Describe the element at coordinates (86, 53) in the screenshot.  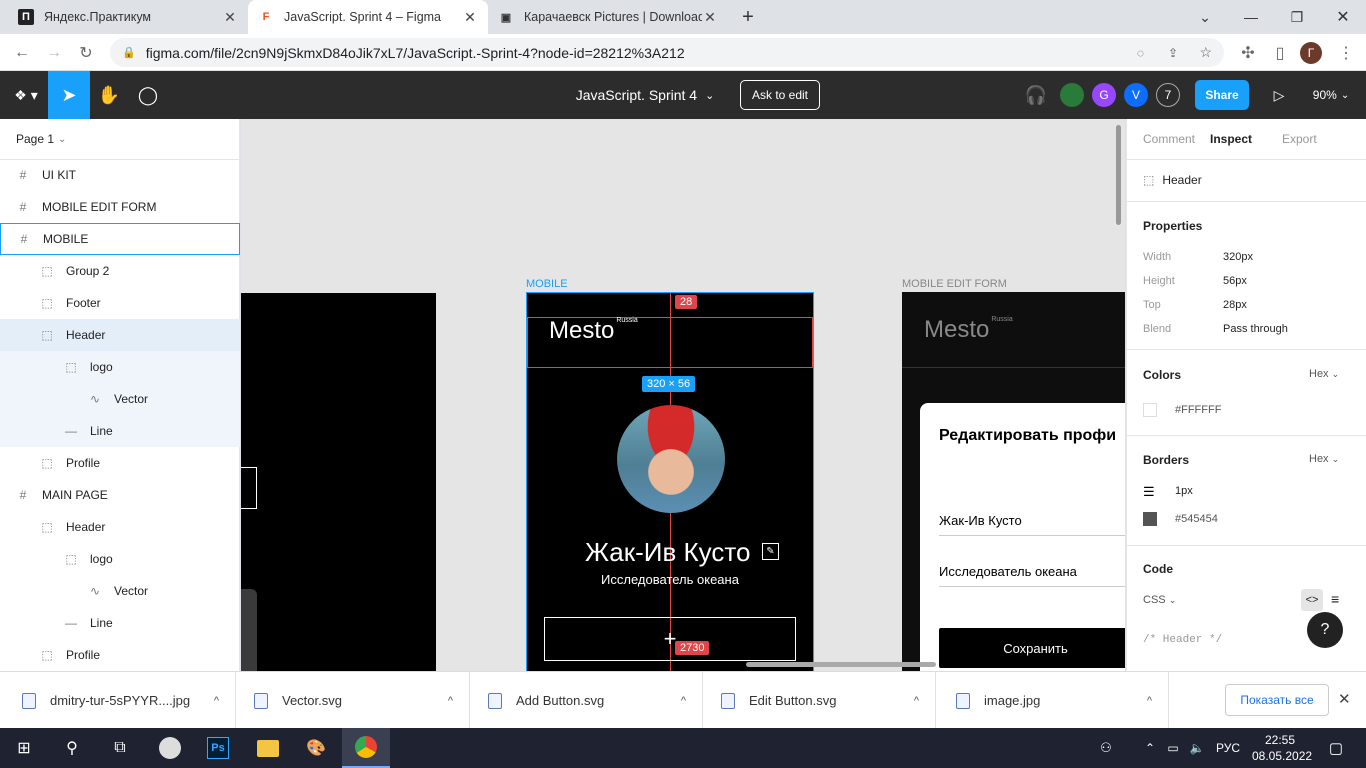
I see `reload-icon: ↻` at that location.